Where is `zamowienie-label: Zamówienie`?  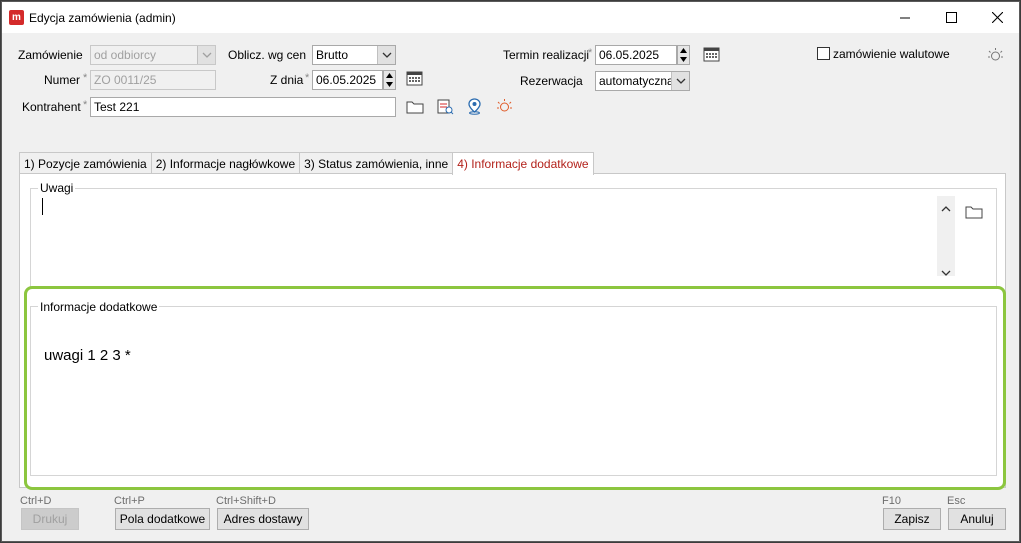
zamowienie-label: Zamówienie is located at coordinates (50, 55).